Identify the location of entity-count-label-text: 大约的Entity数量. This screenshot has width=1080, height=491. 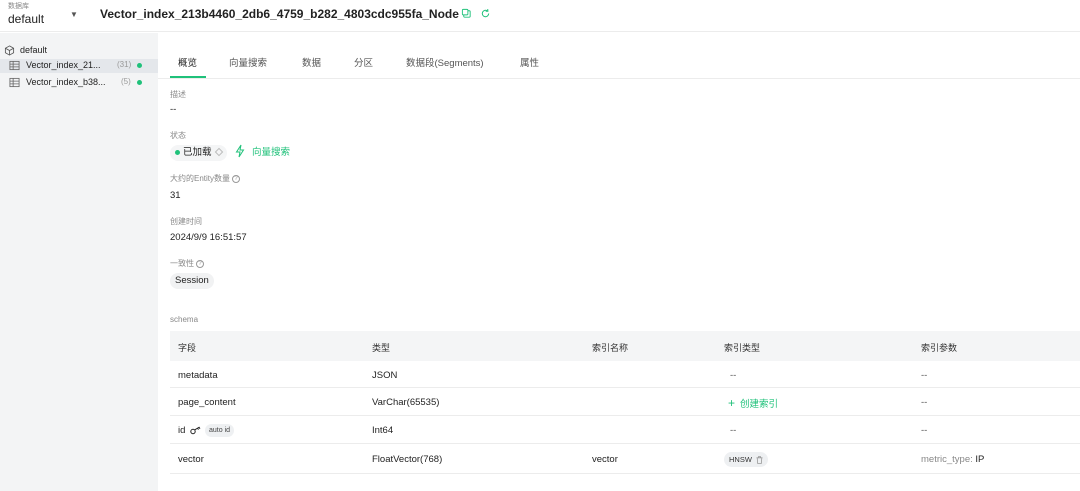
(200, 178).